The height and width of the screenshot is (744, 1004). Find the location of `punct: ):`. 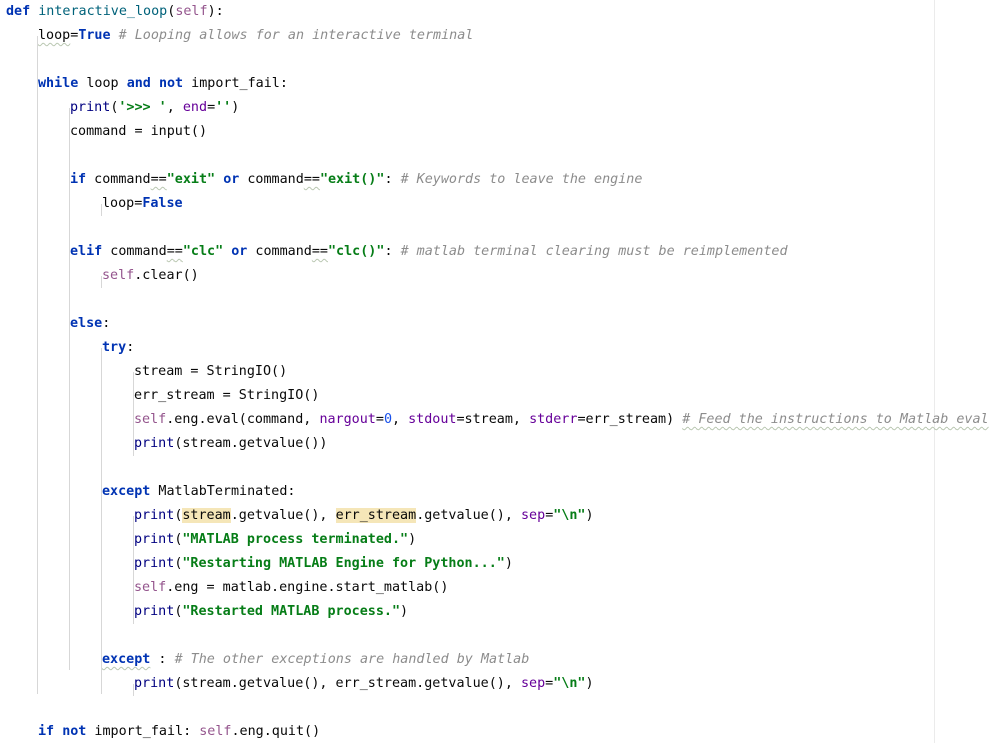

punct: ): is located at coordinates (215, 11).